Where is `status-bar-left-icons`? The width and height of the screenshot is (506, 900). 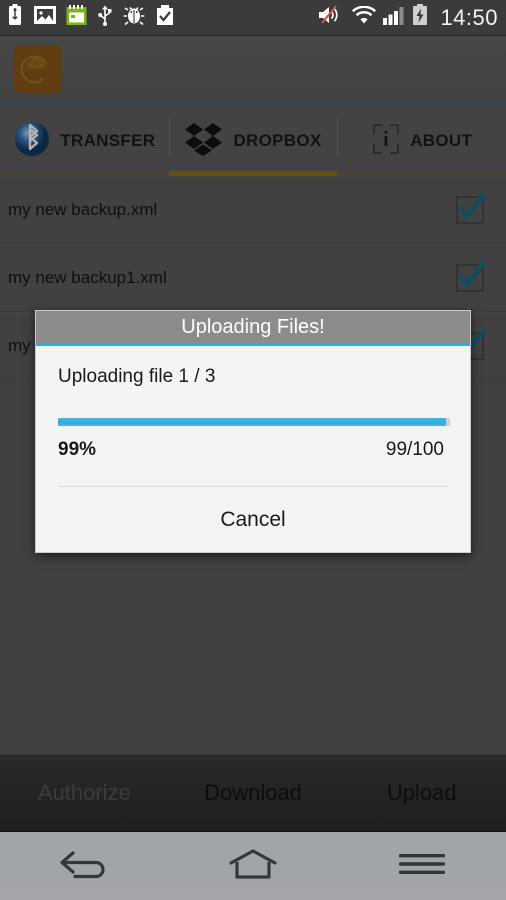 status-bar-left-icons is located at coordinates (161, 17).